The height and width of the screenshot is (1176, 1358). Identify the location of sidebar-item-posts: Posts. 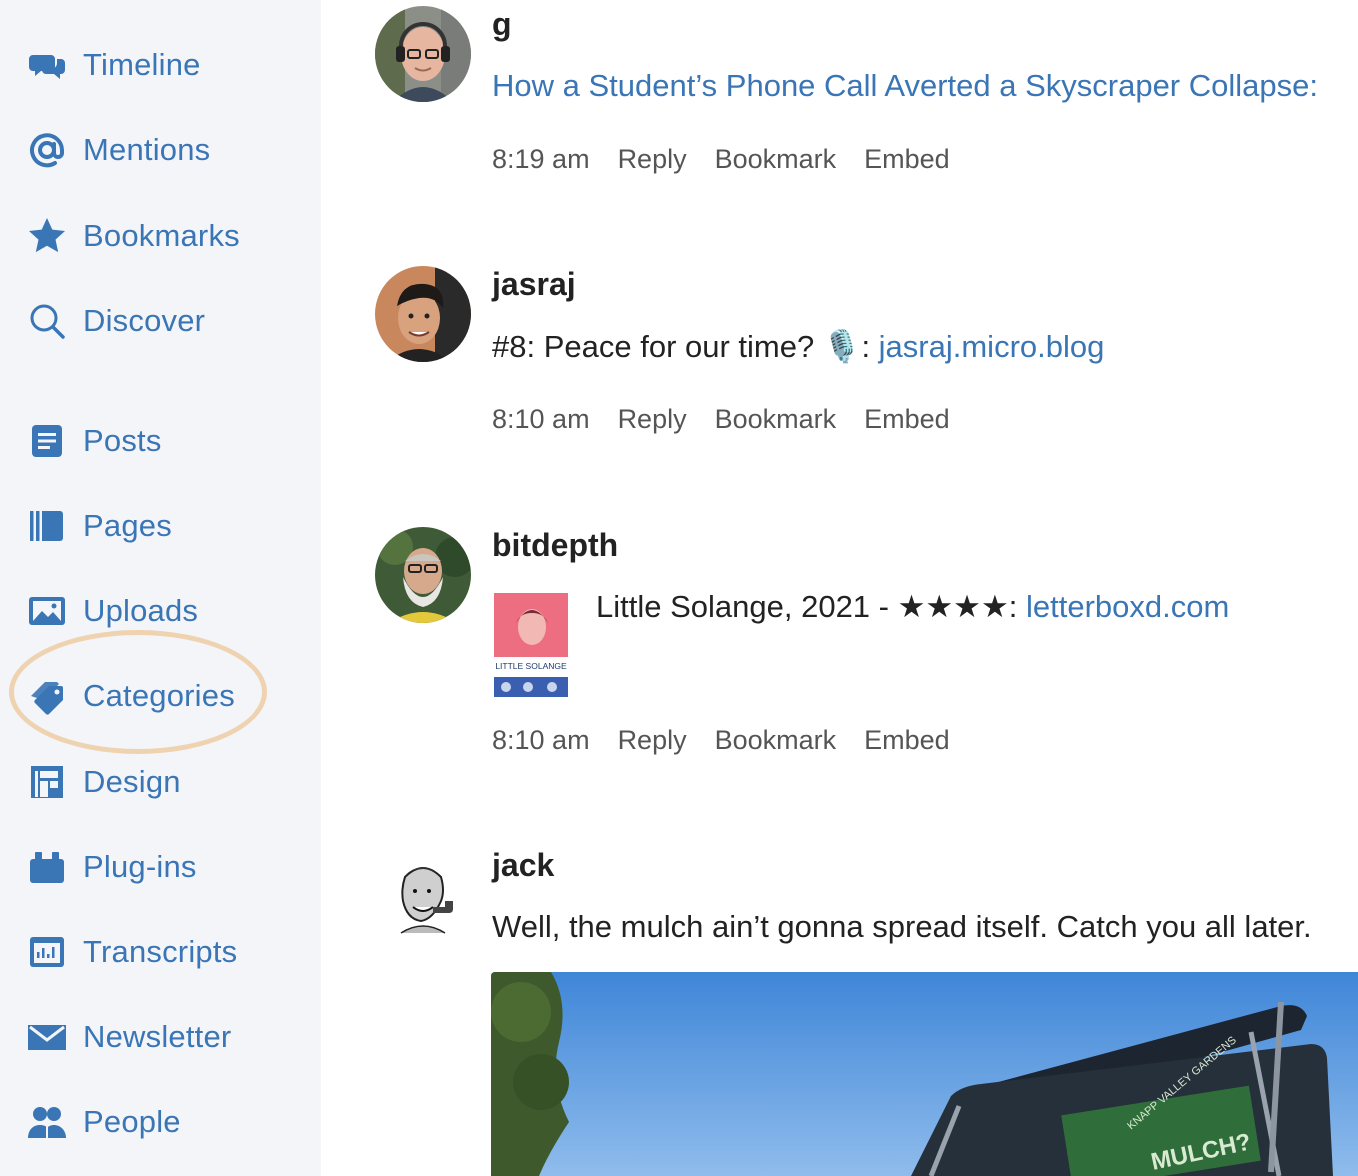
(94, 441).